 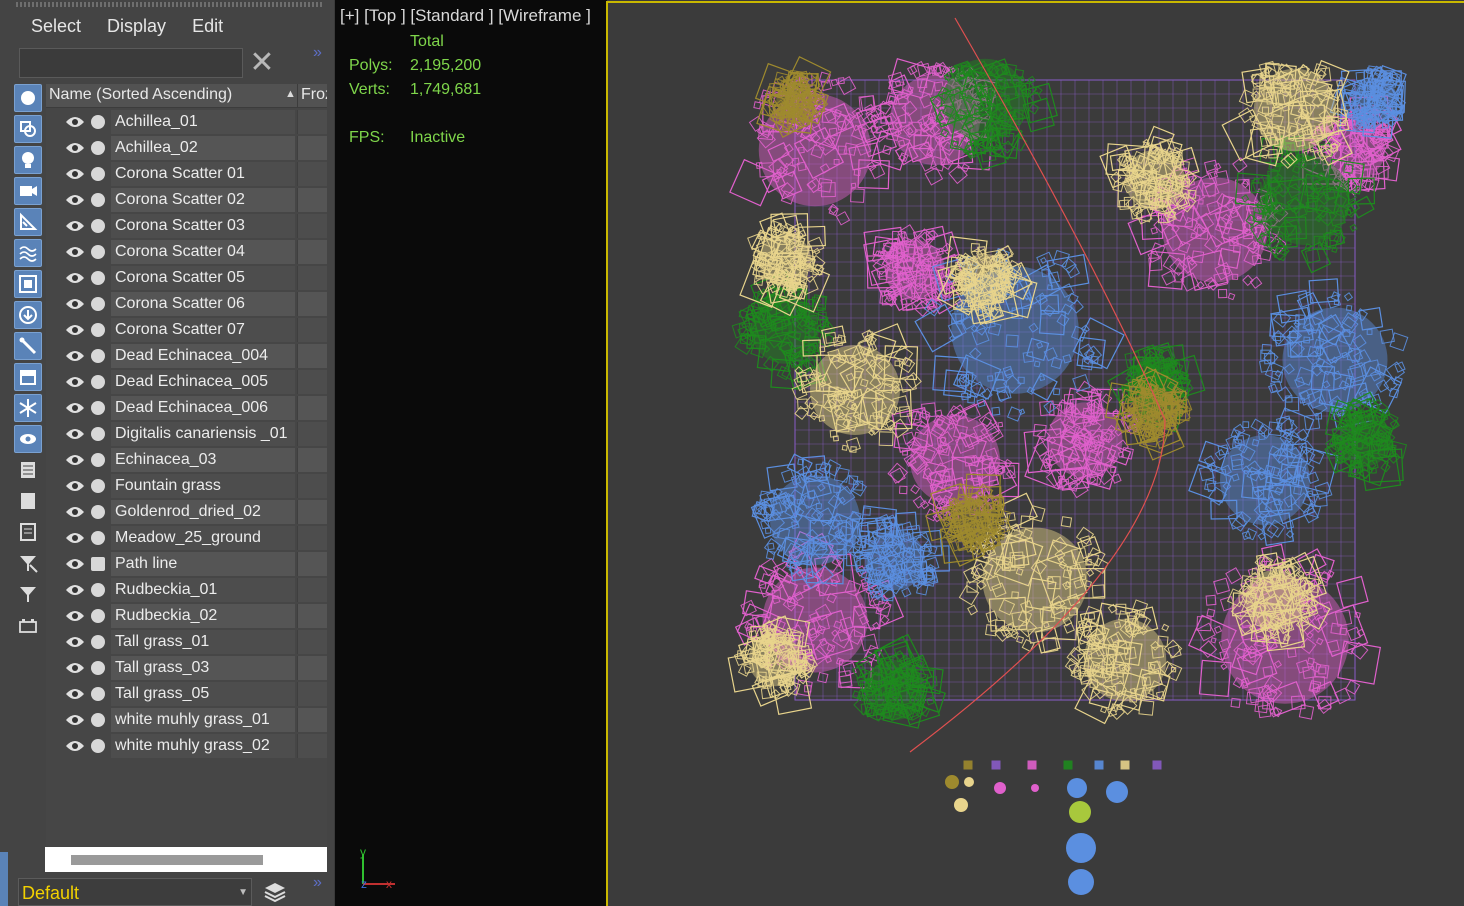 I want to click on column-name-header: Name (Sorted Ascending), so click(x=140, y=95).